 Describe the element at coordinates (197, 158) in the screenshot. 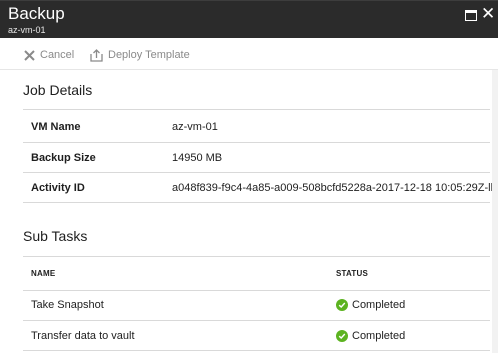

I see `backup-size-value: 14950 MB` at that location.